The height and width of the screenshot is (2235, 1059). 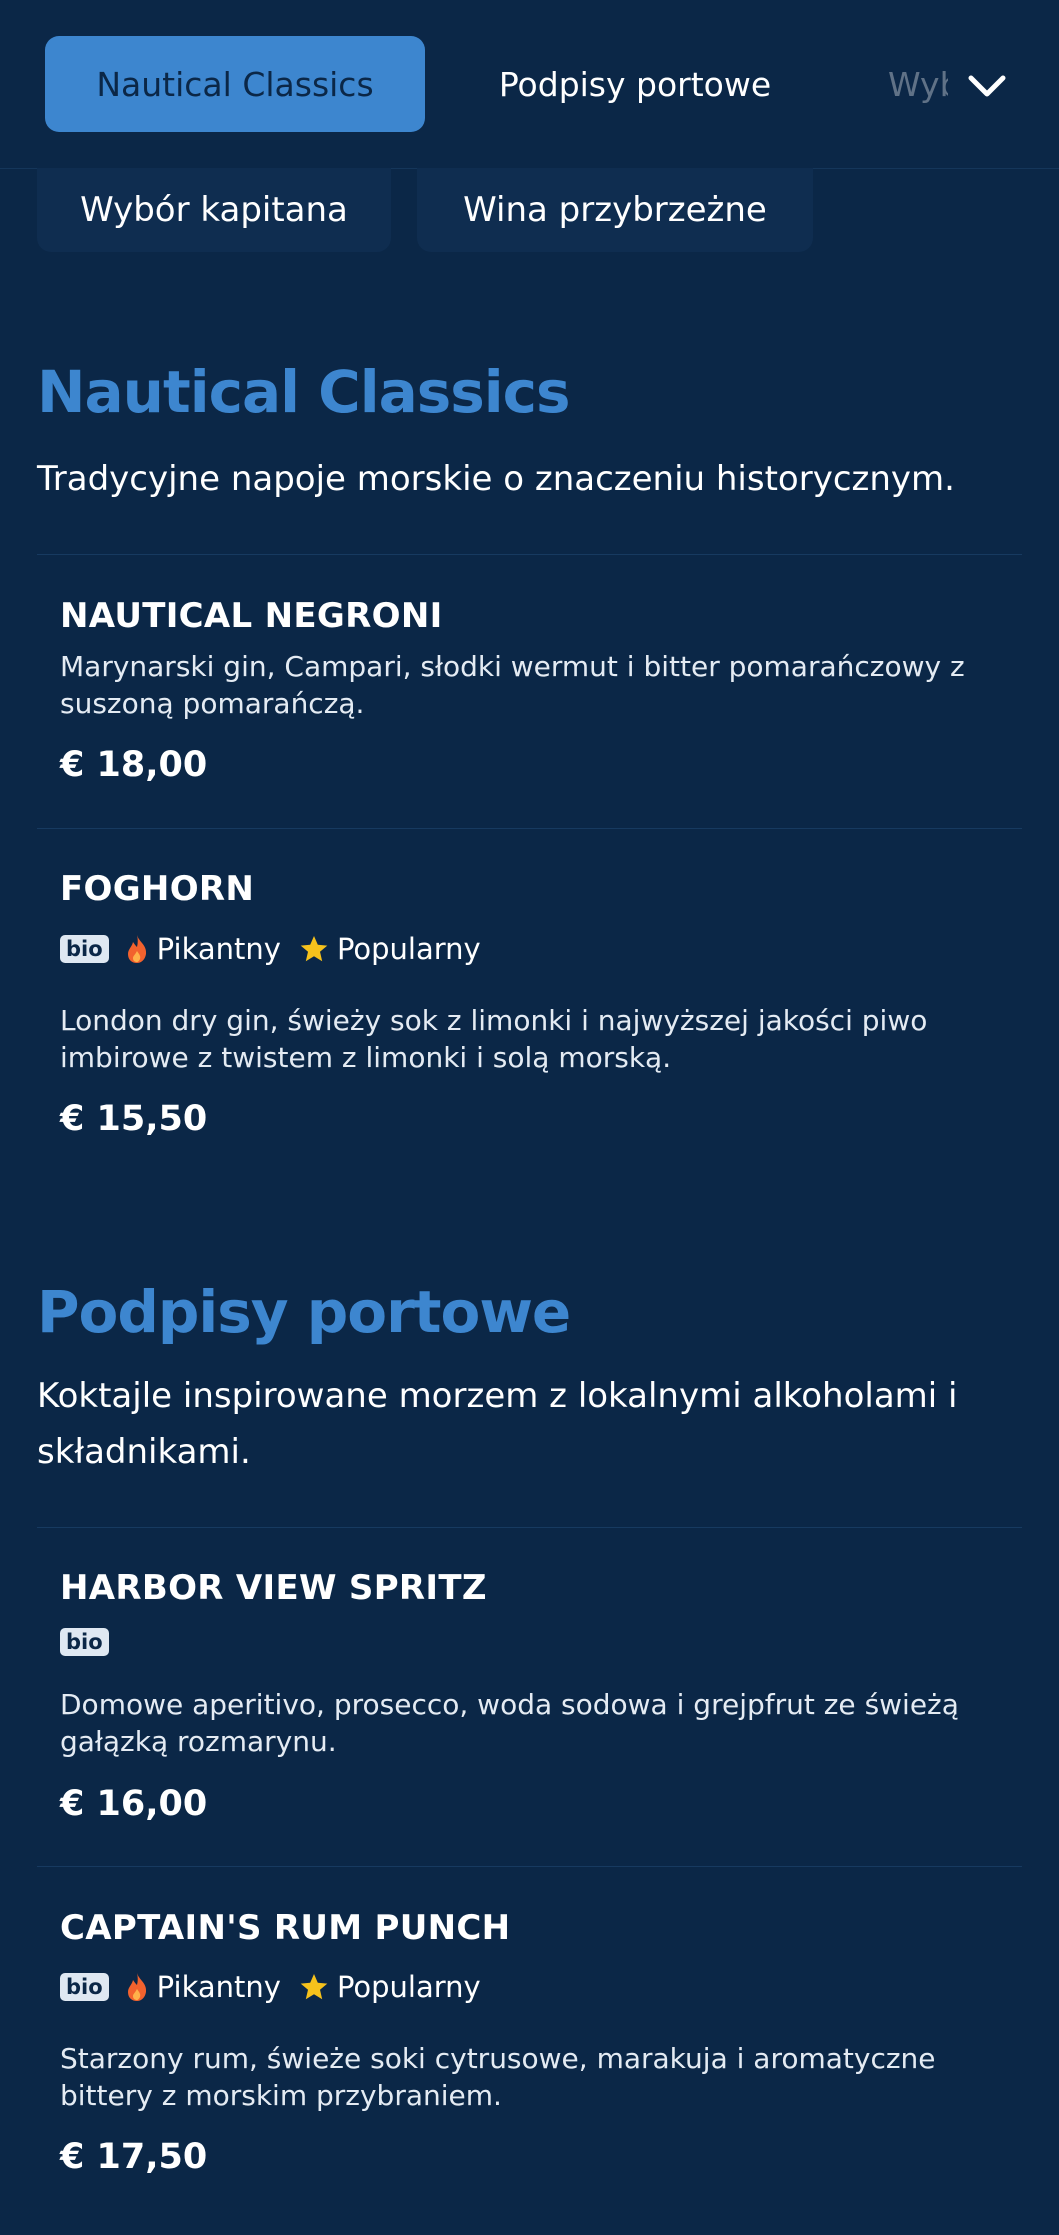 I want to click on category-nav-overflow: Wybór kapitana Wina przybrzeżne, so click(x=529, y=213).